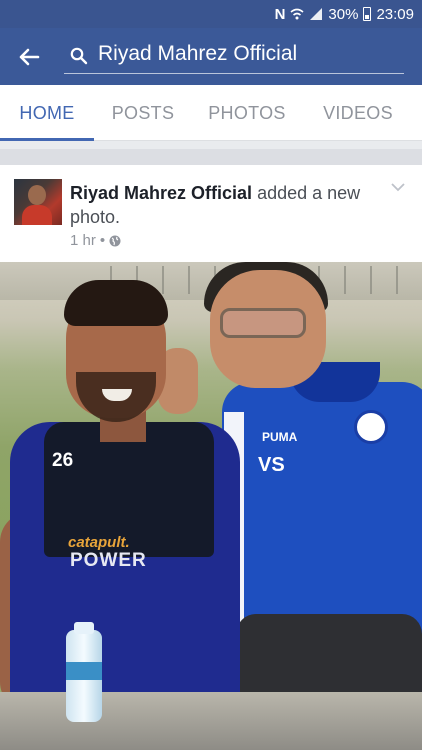  I want to click on post-author-link: Riyad Mahrez Official, so click(161, 193).